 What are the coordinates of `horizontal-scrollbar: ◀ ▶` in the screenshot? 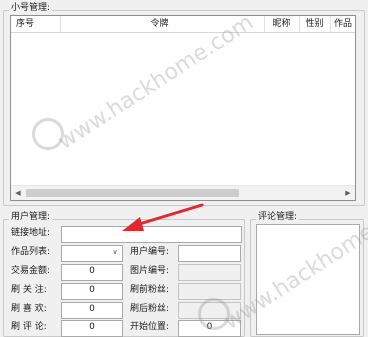 It's located at (183, 192).